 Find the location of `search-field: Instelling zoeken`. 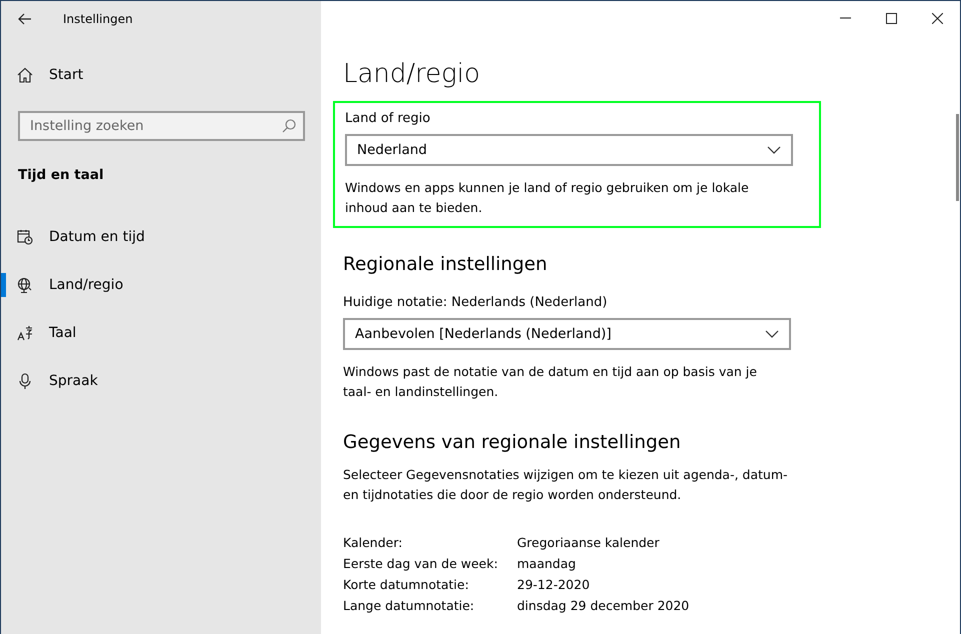

search-field: Instelling zoeken is located at coordinates (161, 126).